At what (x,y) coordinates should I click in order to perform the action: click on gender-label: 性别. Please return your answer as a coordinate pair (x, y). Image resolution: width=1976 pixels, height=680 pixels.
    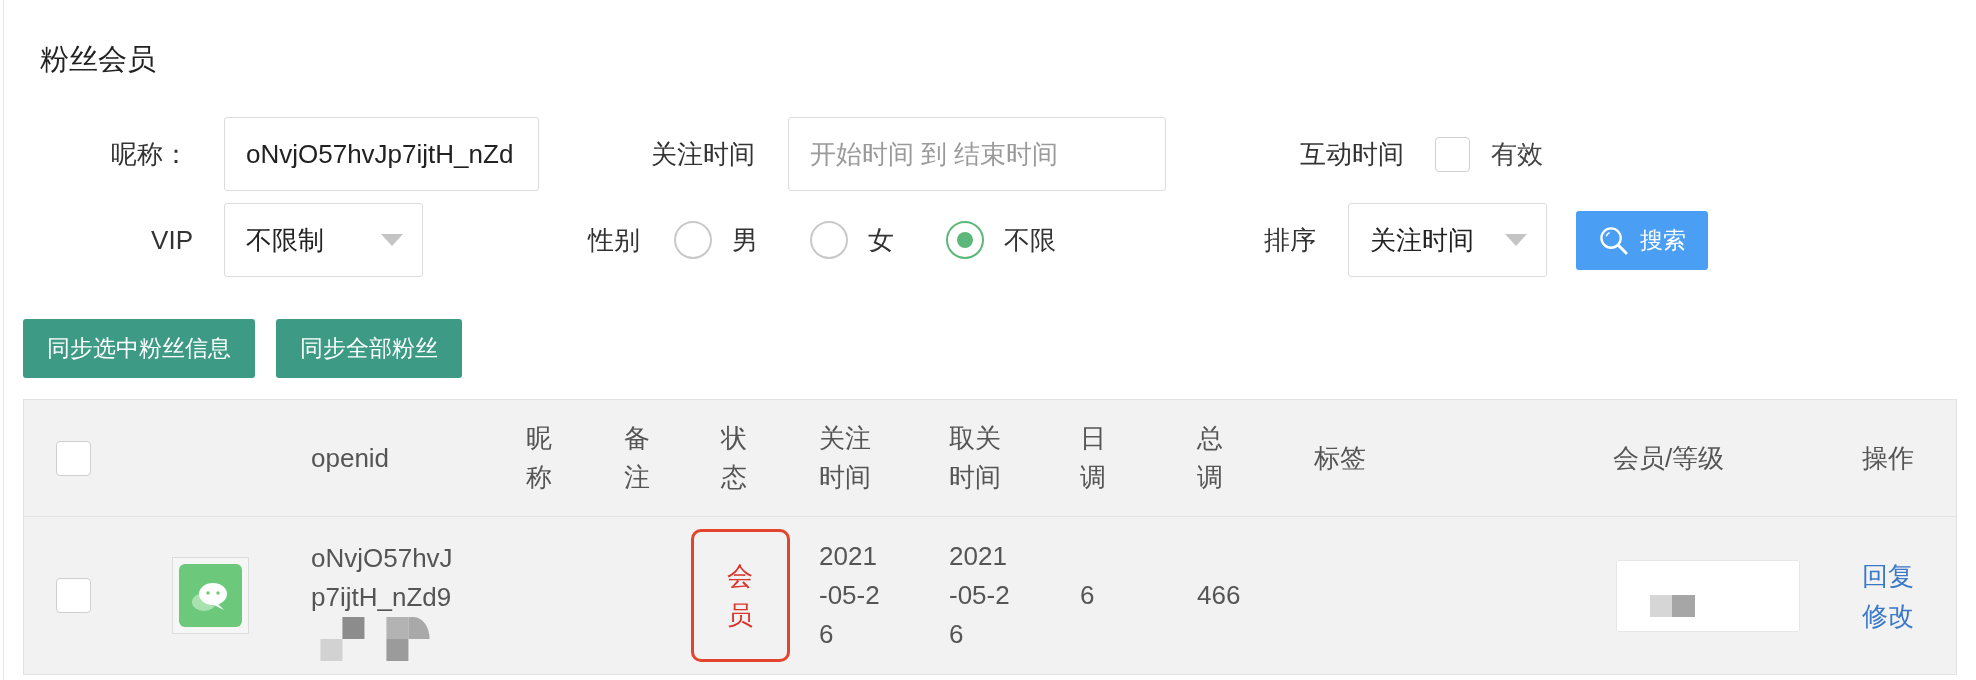
    Looking at the image, I should click on (613, 240).